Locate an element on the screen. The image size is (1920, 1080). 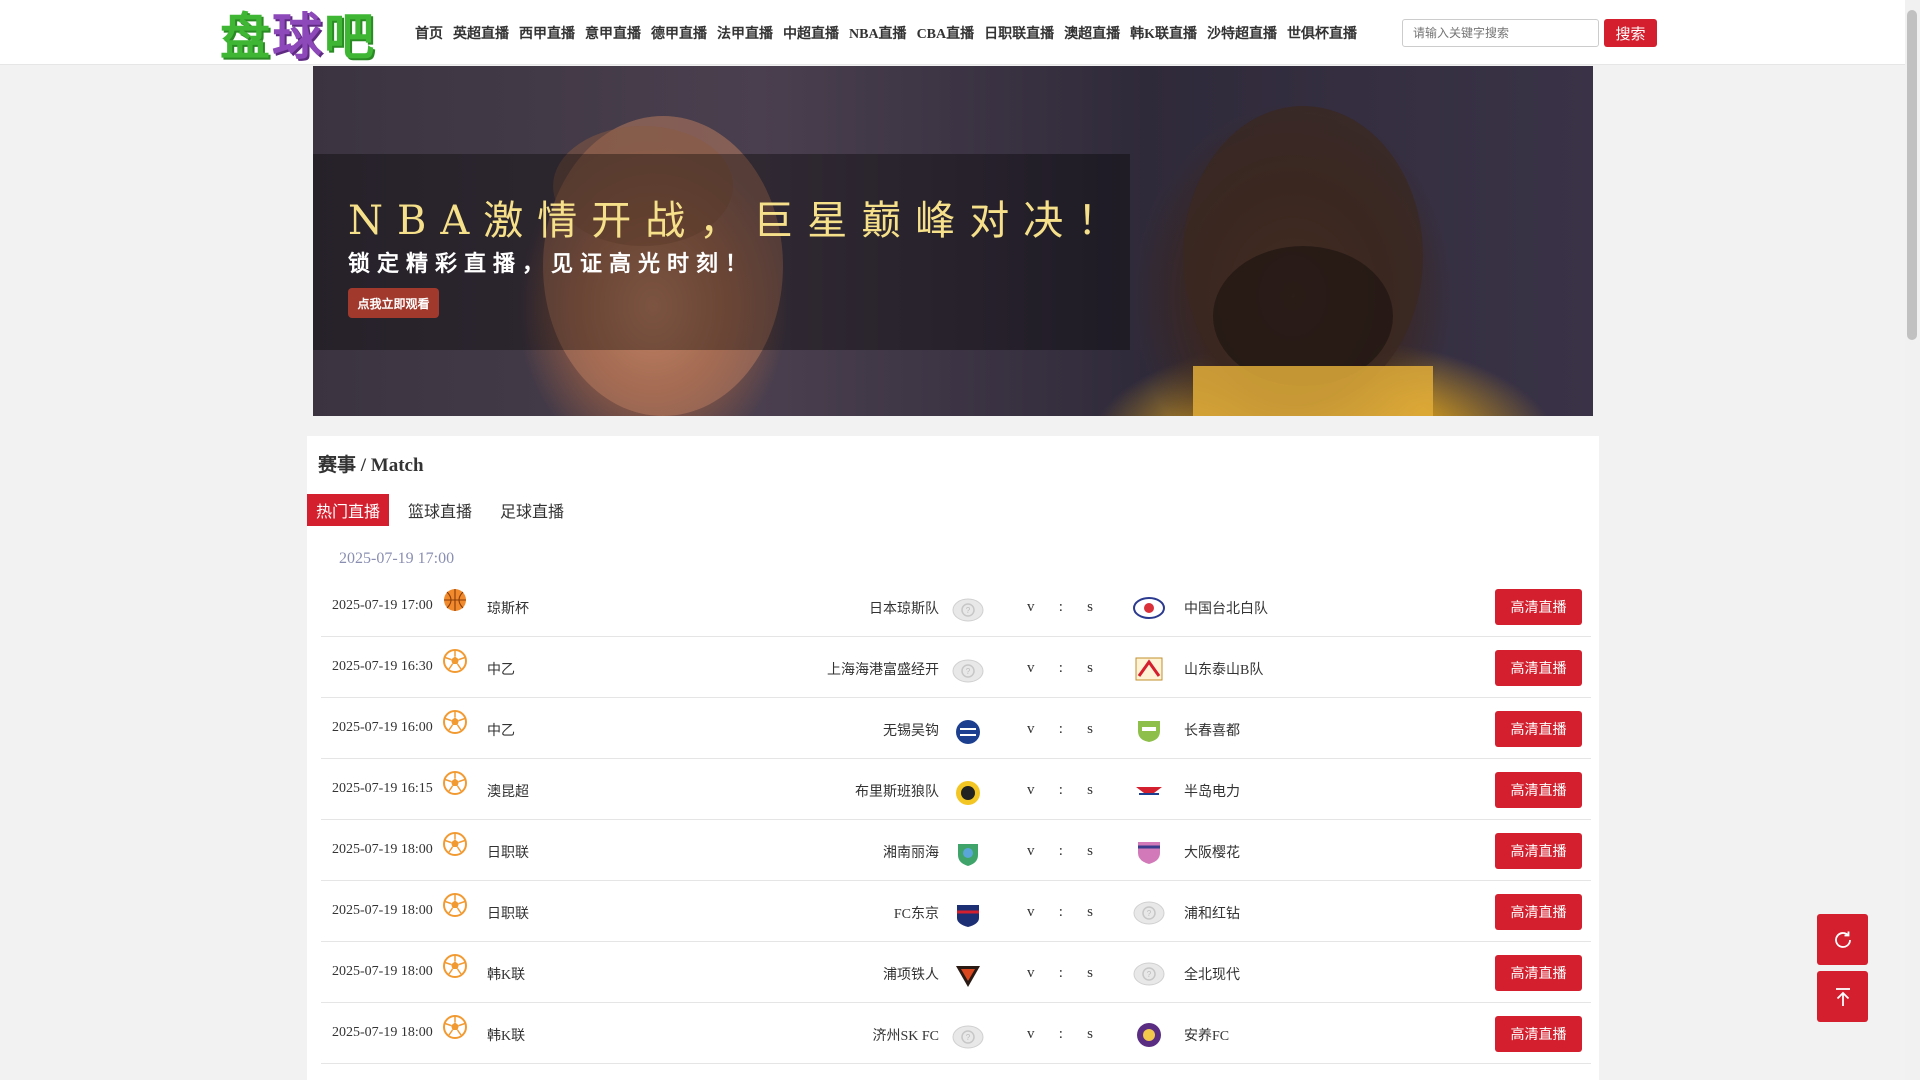
search-button: 搜索 is located at coordinates (1630, 33).